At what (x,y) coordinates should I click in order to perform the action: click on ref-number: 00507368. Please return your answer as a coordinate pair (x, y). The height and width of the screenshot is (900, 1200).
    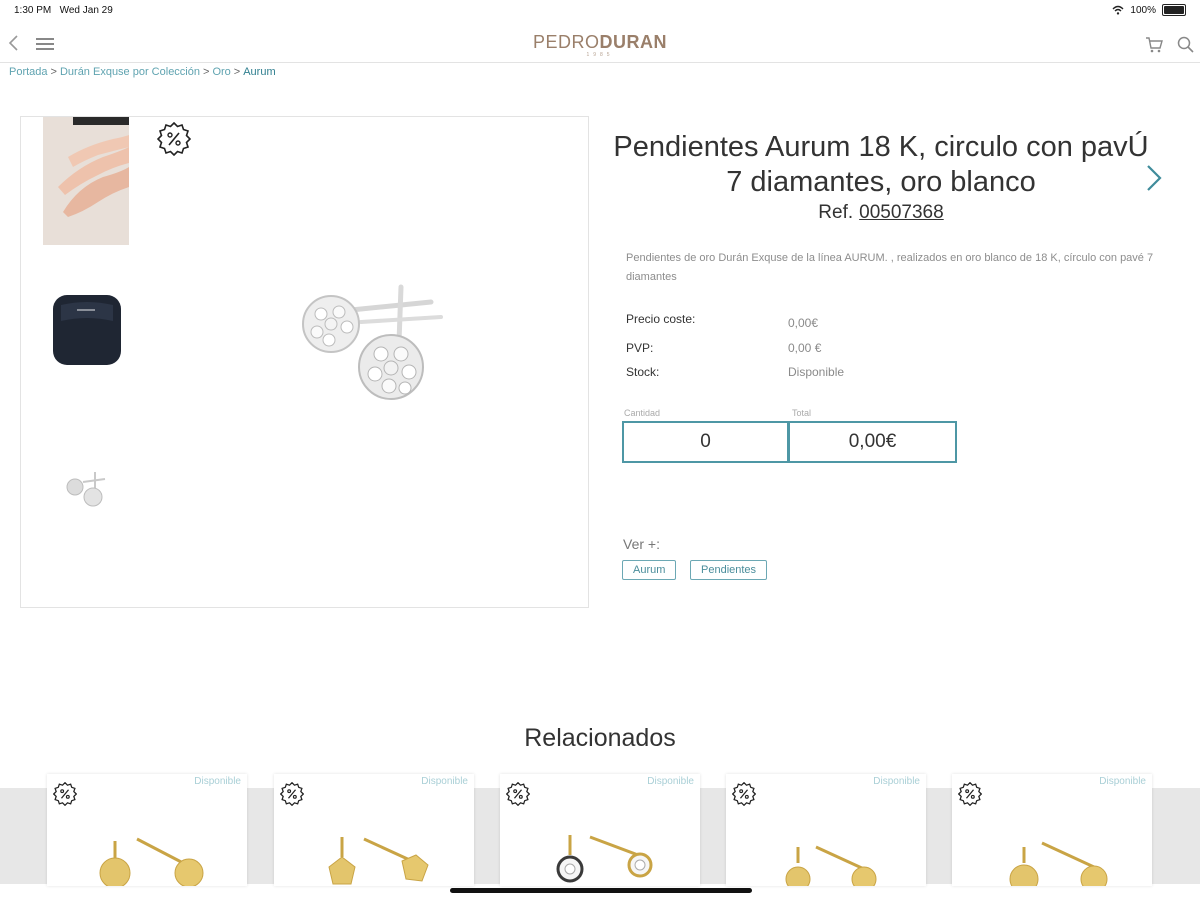
    Looking at the image, I should click on (901, 212).